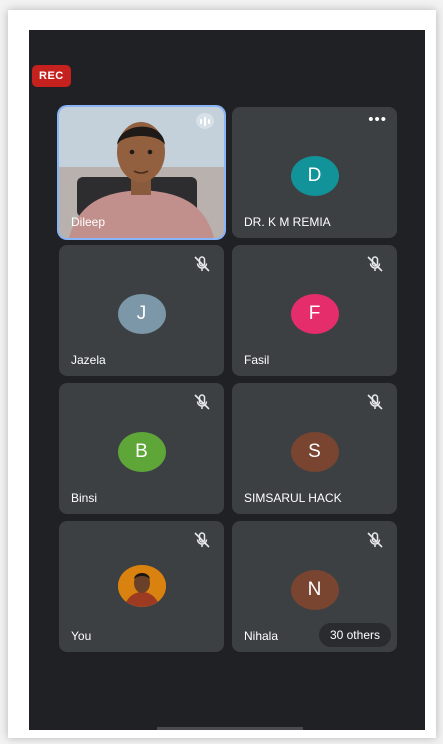  I want to click on avatar: S, so click(314, 452).